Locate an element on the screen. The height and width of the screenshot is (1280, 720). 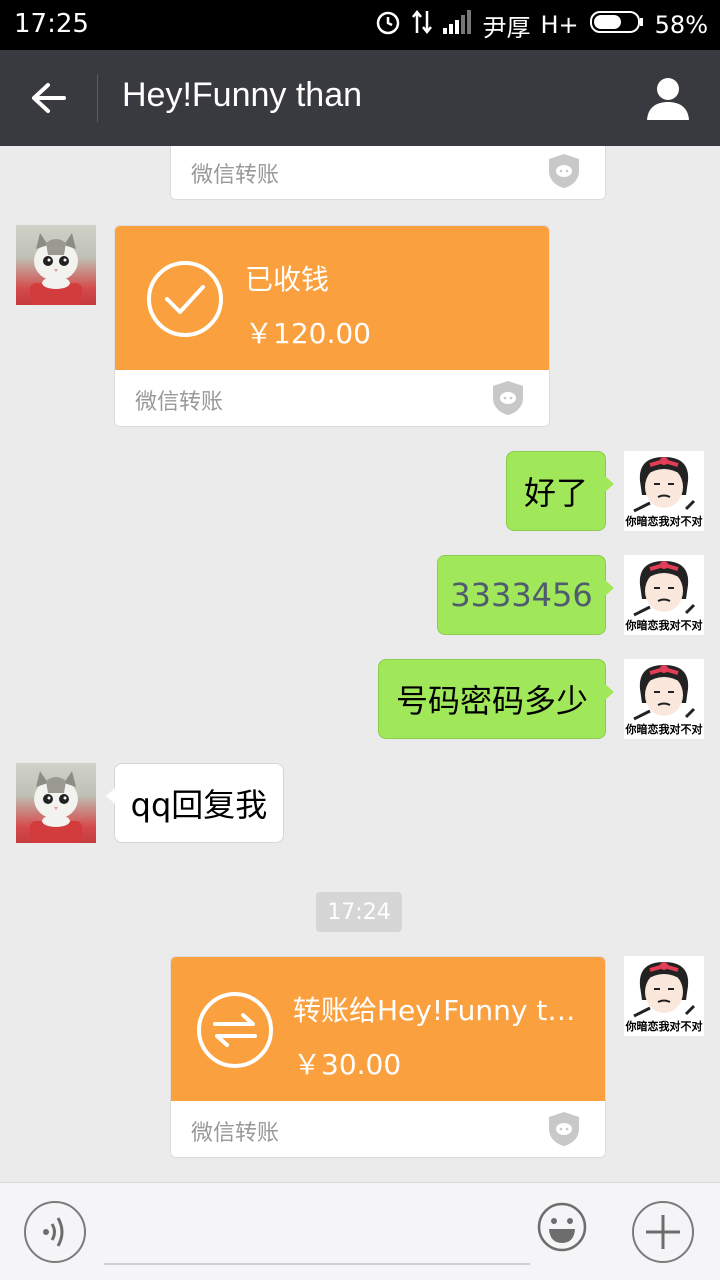
battery-percent: 58% is located at coordinates (681, 25).